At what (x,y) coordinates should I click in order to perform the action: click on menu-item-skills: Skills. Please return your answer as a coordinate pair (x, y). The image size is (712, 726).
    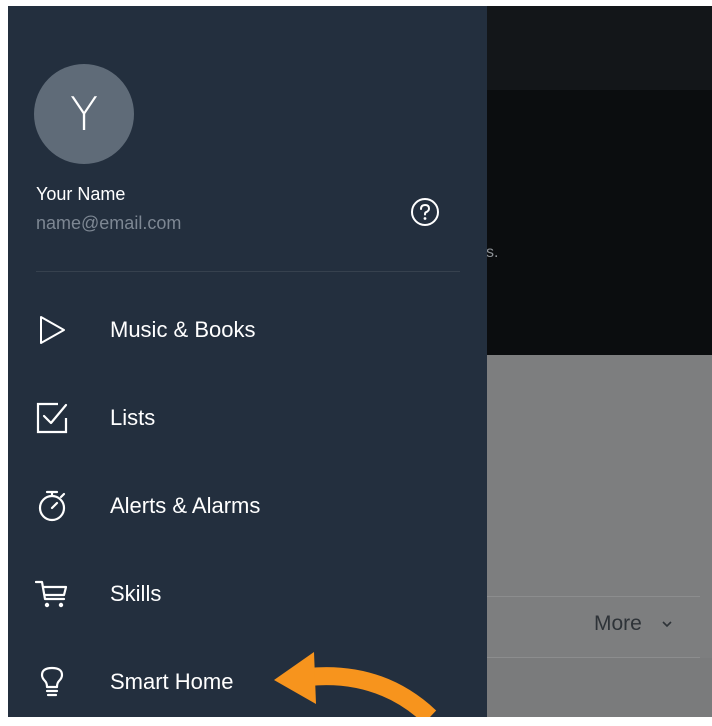
    Looking at the image, I should click on (247, 594).